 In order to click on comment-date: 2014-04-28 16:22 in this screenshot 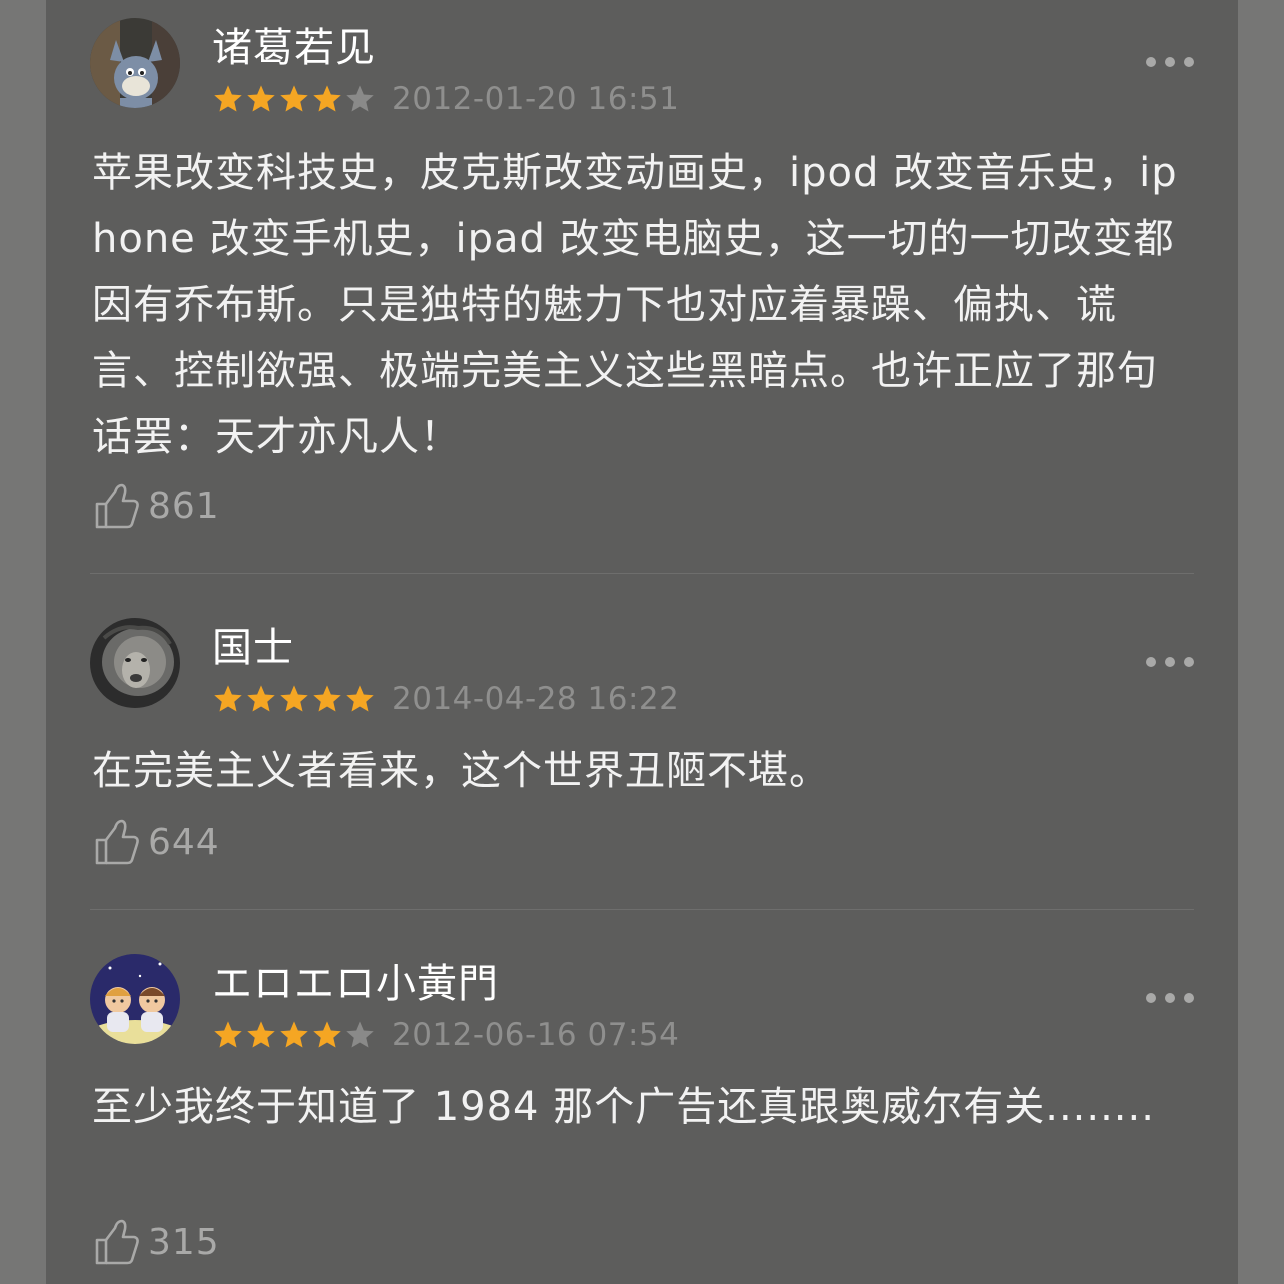, I will do `click(536, 699)`.